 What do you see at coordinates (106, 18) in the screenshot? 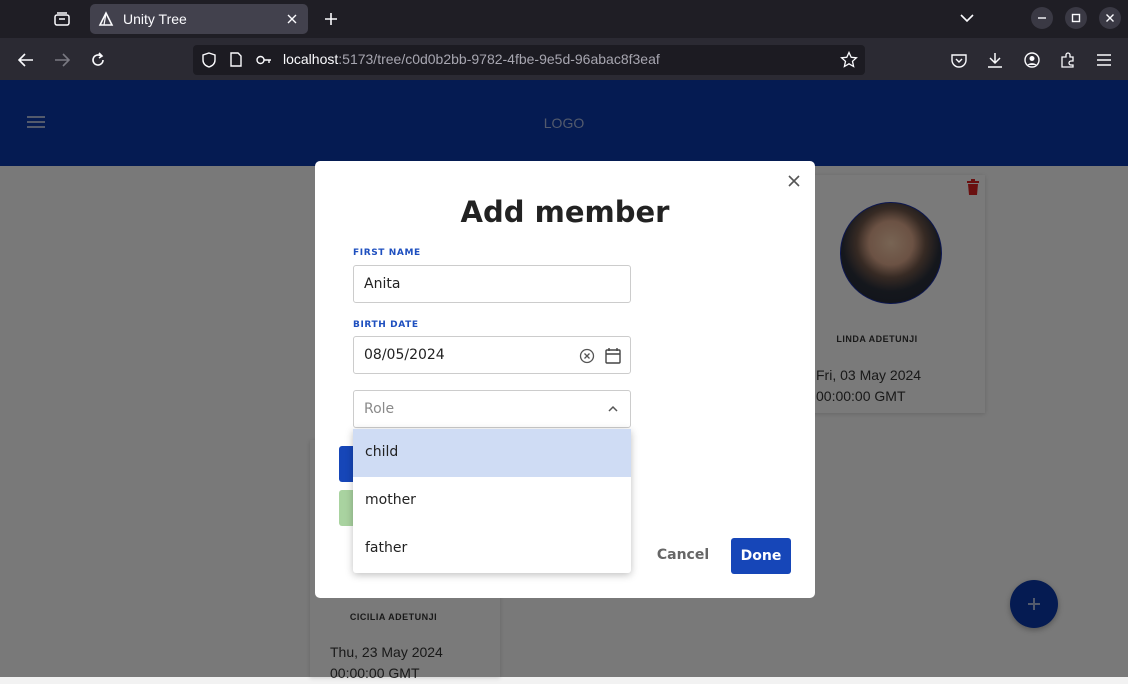
I see `vite-favicon-icon` at bounding box center [106, 18].